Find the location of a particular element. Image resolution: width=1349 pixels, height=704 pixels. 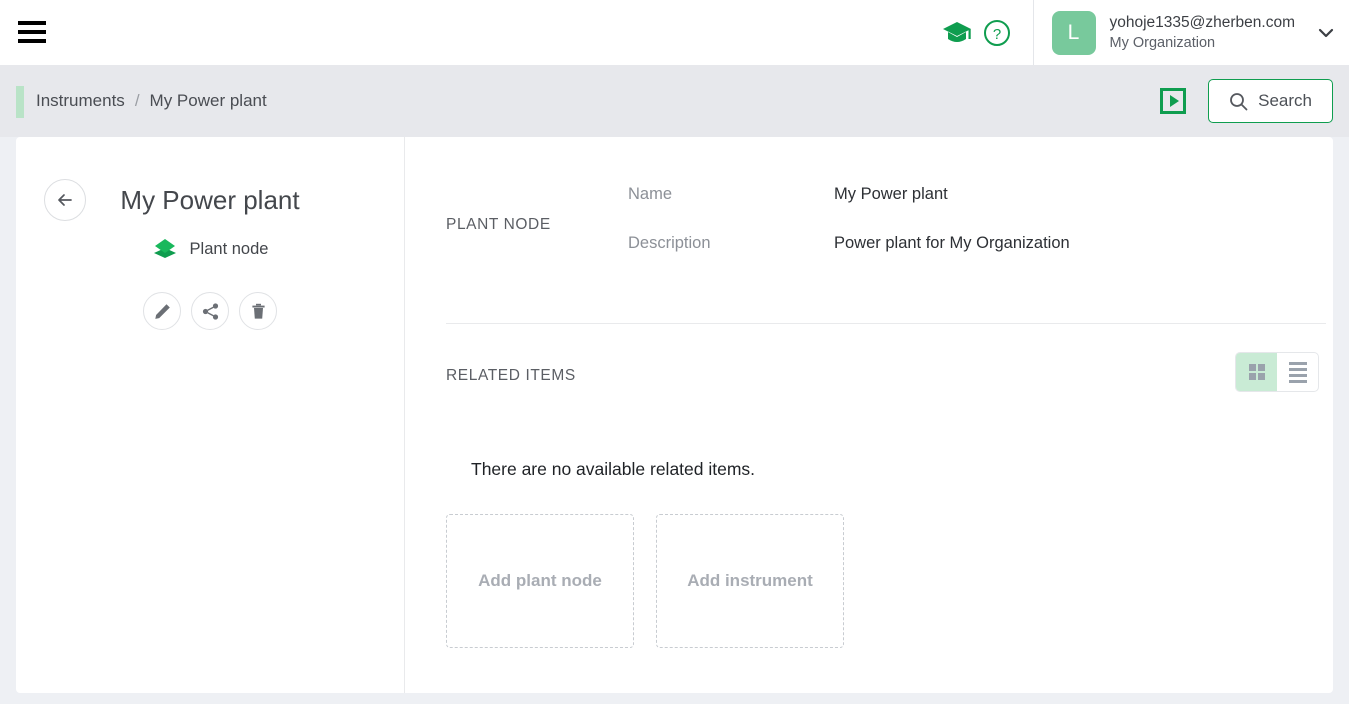

empty-state-message: There are no available related items. is located at coordinates (613, 469).